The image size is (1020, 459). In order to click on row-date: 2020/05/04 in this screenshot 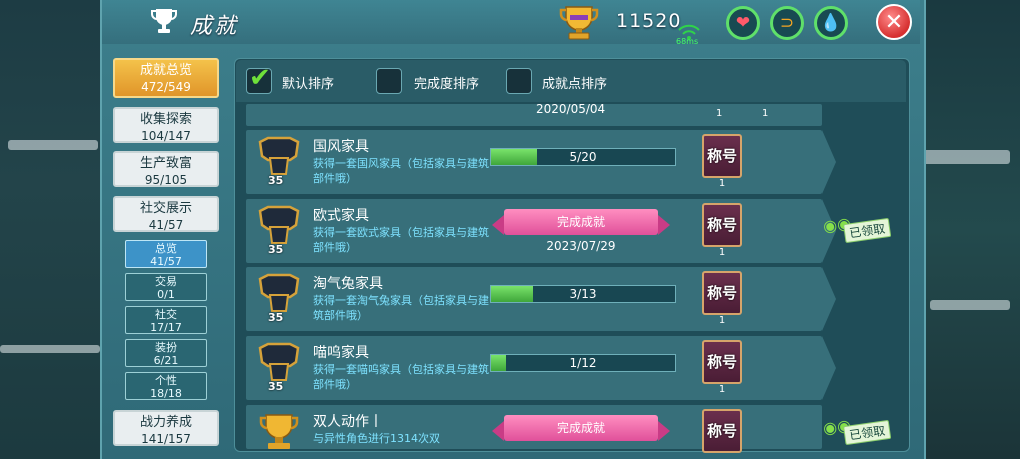, I will do `click(571, 109)`.